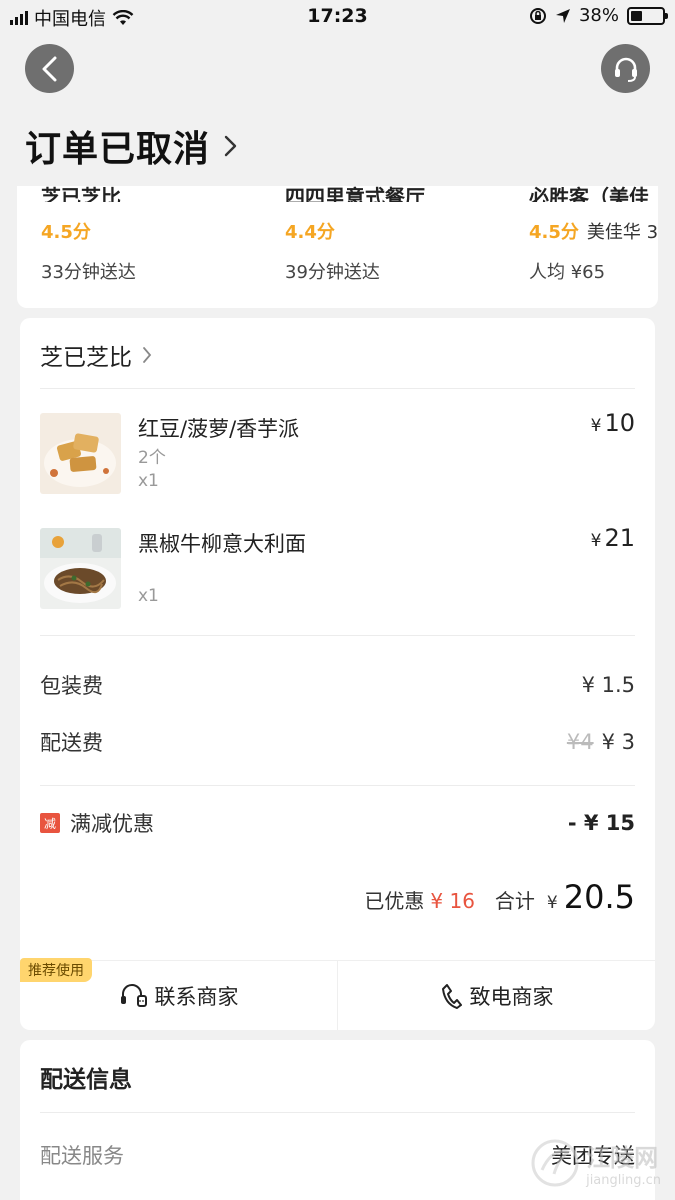 The width and height of the screenshot is (675, 1200). What do you see at coordinates (618, 742) in the screenshot?
I see `delivery-fee-value: ¥ 3` at bounding box center [618, 742].